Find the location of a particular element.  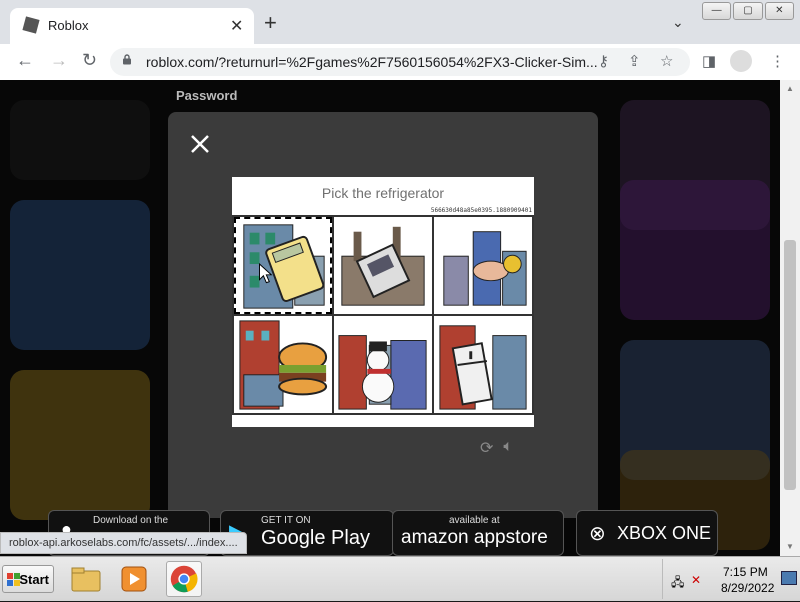

captcha-token: 566630d48a85e0395.1880909401 is located at coordinates (481, 210).